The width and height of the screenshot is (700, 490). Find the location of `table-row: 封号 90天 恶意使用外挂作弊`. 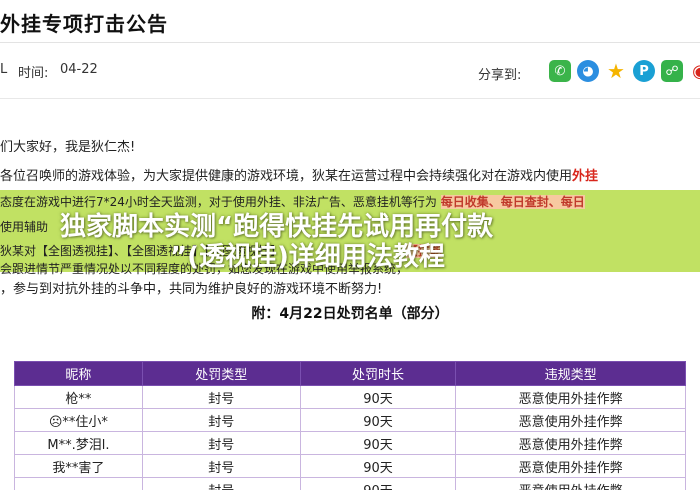

table-row: 封号 90天 恶意使用外挂作弊 is located at coordinates (350, 483).